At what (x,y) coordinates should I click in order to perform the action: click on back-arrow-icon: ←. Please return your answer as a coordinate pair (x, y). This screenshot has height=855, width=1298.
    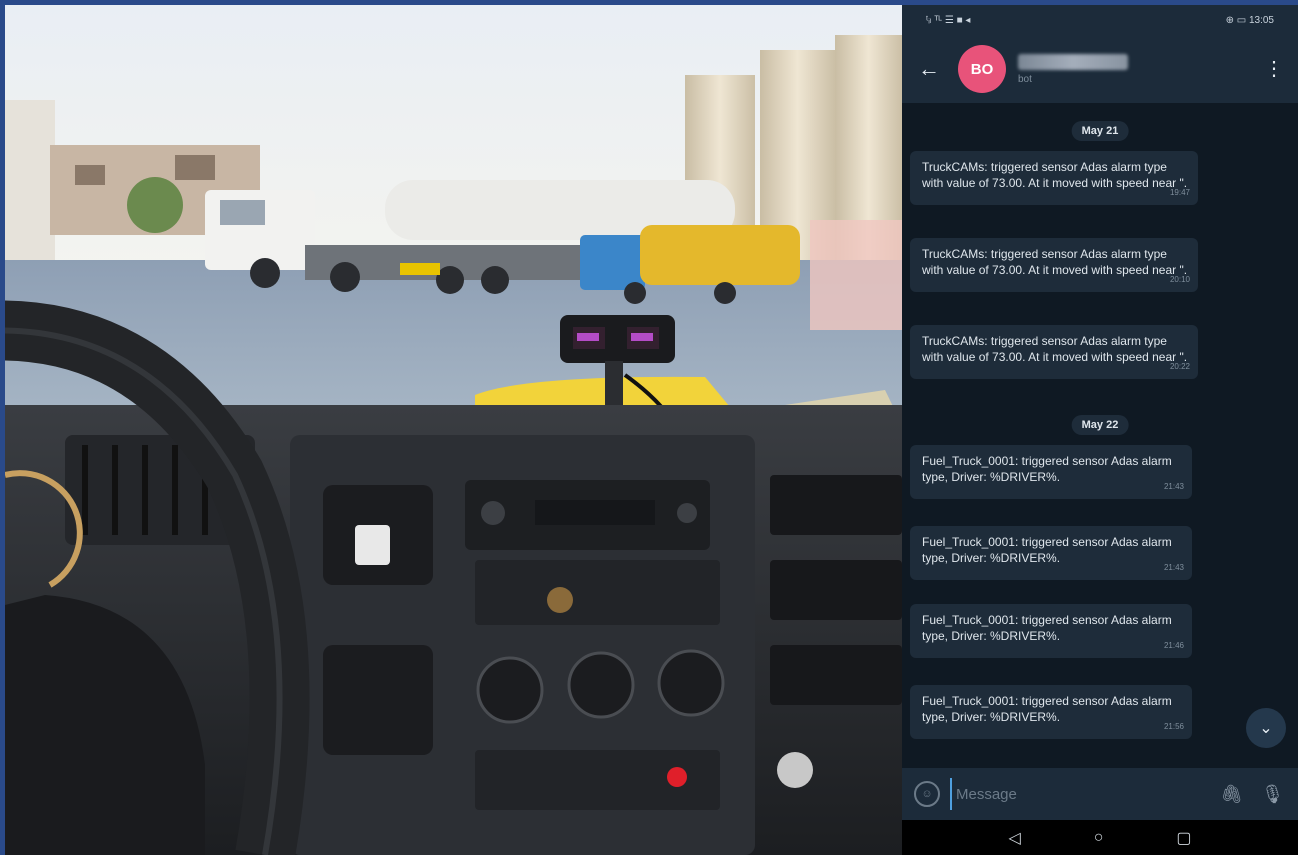
    Looking at the image, I should click on (938, 69).